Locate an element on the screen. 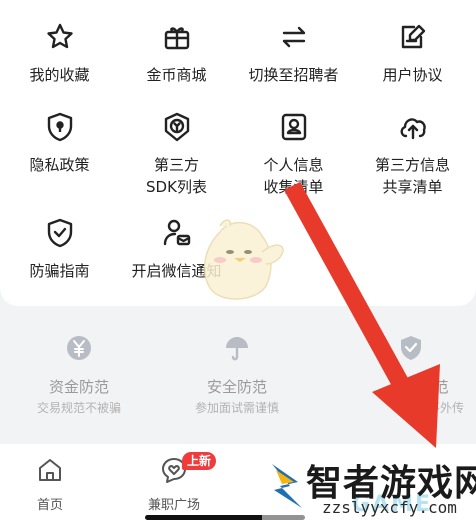 Image resolution: width=476 pixels, height=524 pixels. nav-home: 首页 is located at coordinates (50, 484).